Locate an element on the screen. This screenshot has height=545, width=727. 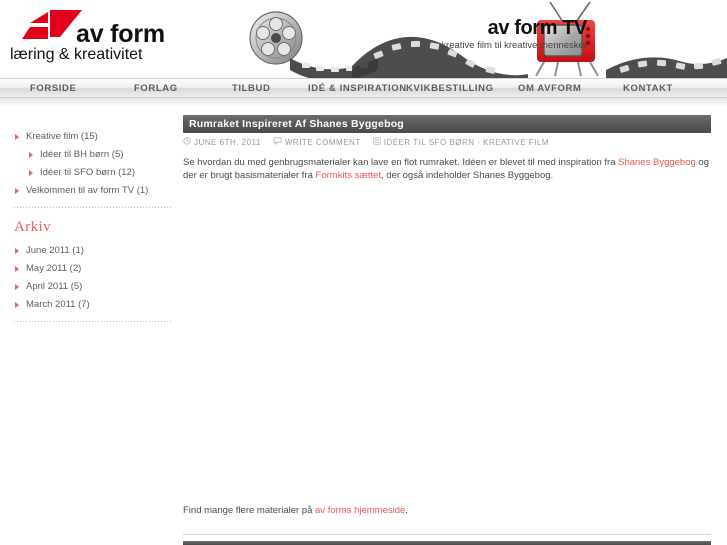
comment-icon is located at coordinates (277, 142).